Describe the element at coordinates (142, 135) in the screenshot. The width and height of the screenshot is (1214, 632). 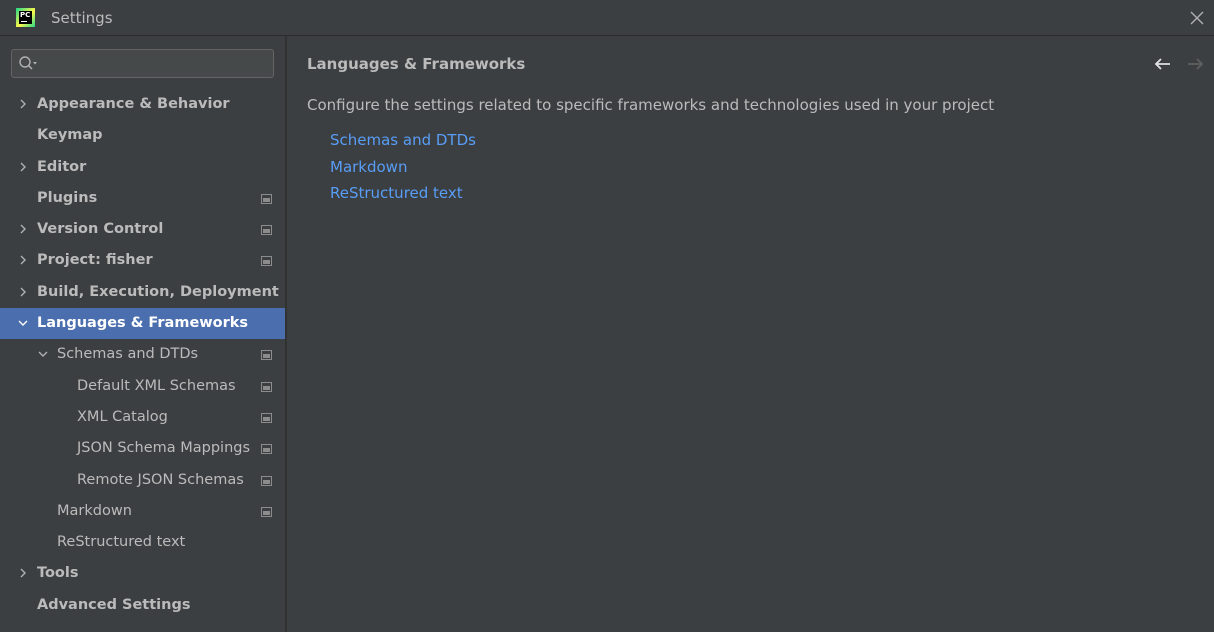
I see `tree-item-keymap: Keymap` at that location.